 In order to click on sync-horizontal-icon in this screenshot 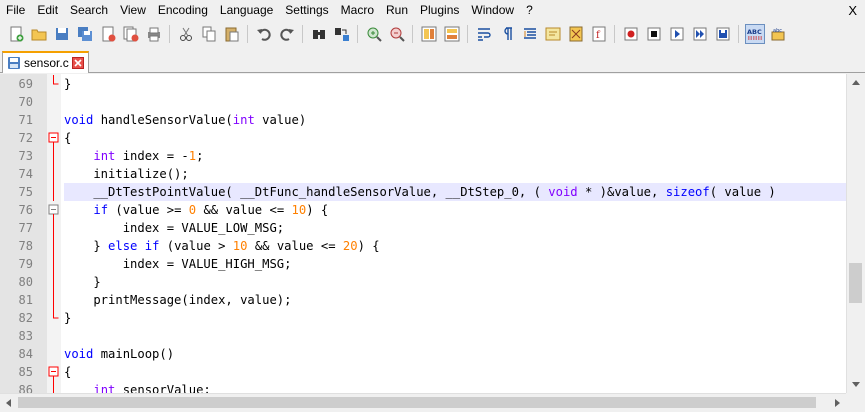, I will do `click(452, 34)`.